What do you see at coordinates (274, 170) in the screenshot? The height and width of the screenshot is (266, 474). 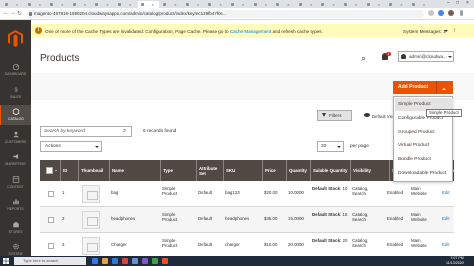 I see `column-header-price: Price` at bounding box center [274, 170].